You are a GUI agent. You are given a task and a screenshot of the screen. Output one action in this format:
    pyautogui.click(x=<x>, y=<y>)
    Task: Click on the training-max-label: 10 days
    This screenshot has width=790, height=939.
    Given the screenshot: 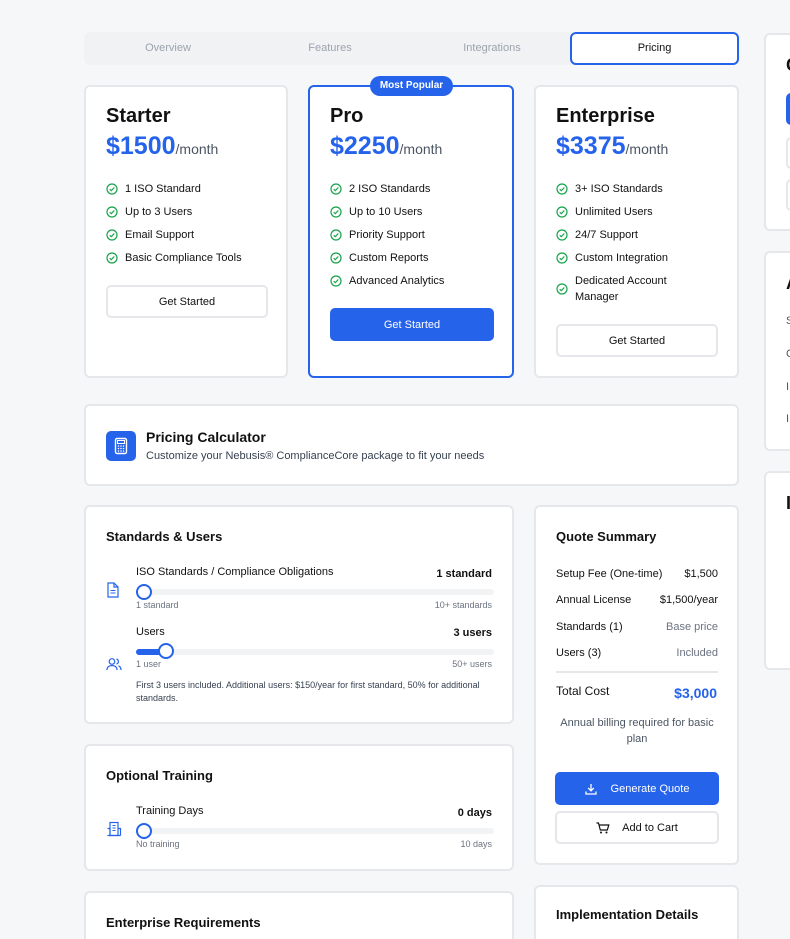 What is the action you would take?
    pyautogui.click(x=476, y=844)
    